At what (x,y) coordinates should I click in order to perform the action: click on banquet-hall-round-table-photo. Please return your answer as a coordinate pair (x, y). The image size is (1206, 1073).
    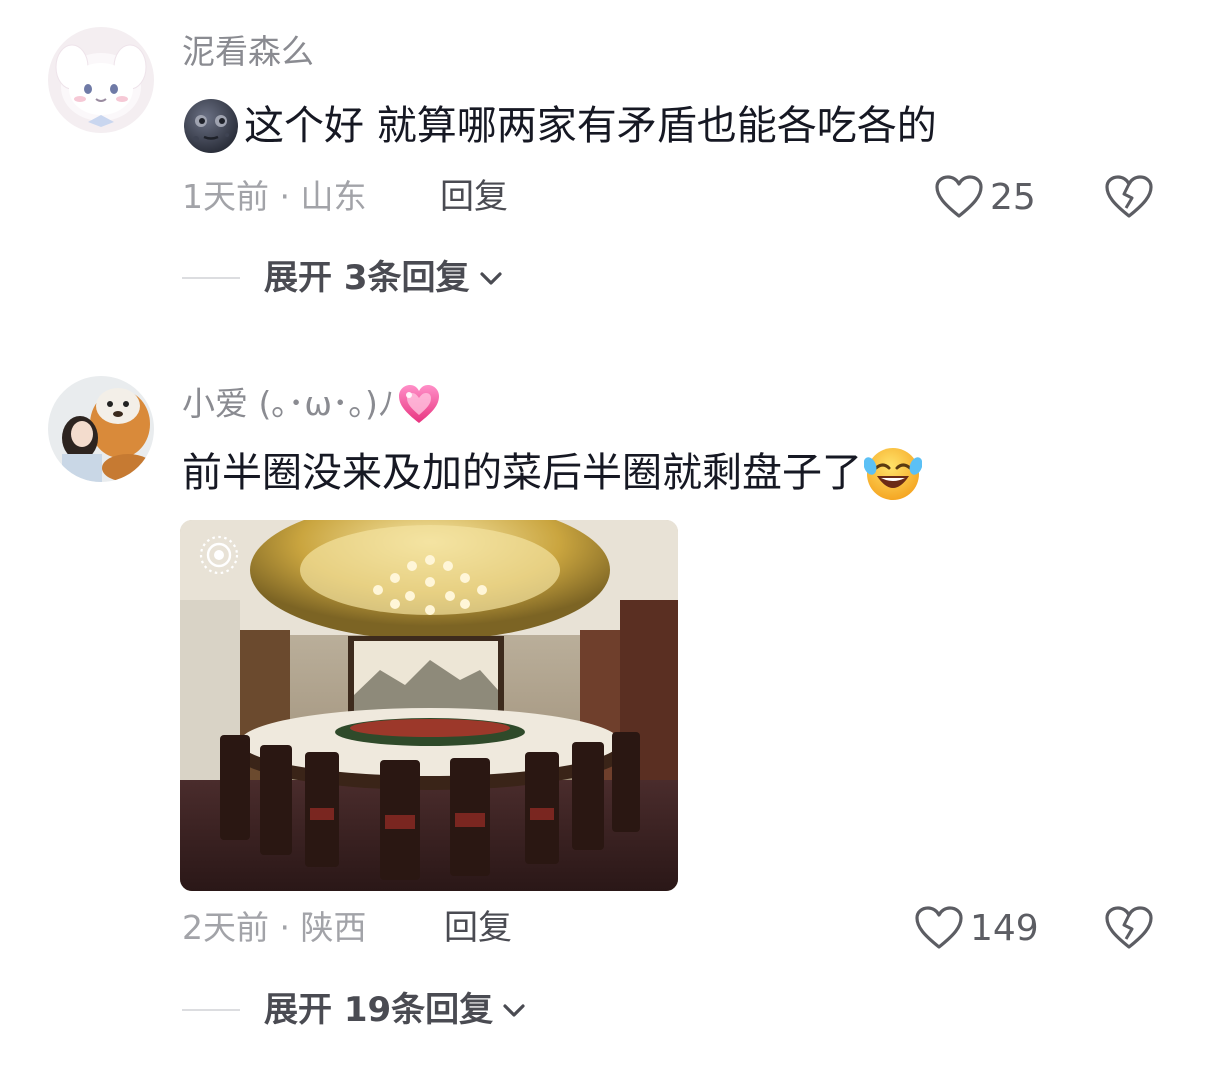
    Looking at the image, I should click on (429, 705).